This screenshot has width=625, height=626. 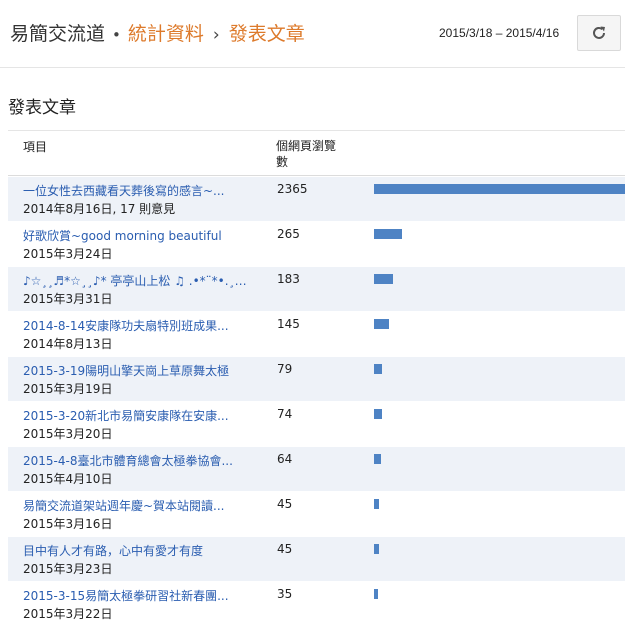 I want to click on table-row: 易簡交流道架站週年慶~賀本站閱讀... 2015年3月16日 45, so click(x=316, y=514).